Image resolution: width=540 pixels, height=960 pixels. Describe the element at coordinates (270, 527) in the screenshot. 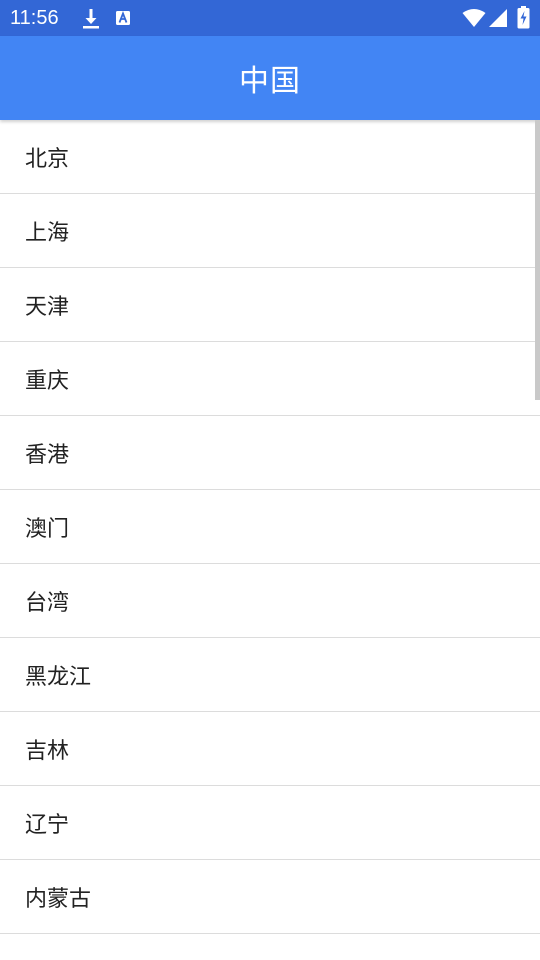

I see `list-item: 澳门` at that location.